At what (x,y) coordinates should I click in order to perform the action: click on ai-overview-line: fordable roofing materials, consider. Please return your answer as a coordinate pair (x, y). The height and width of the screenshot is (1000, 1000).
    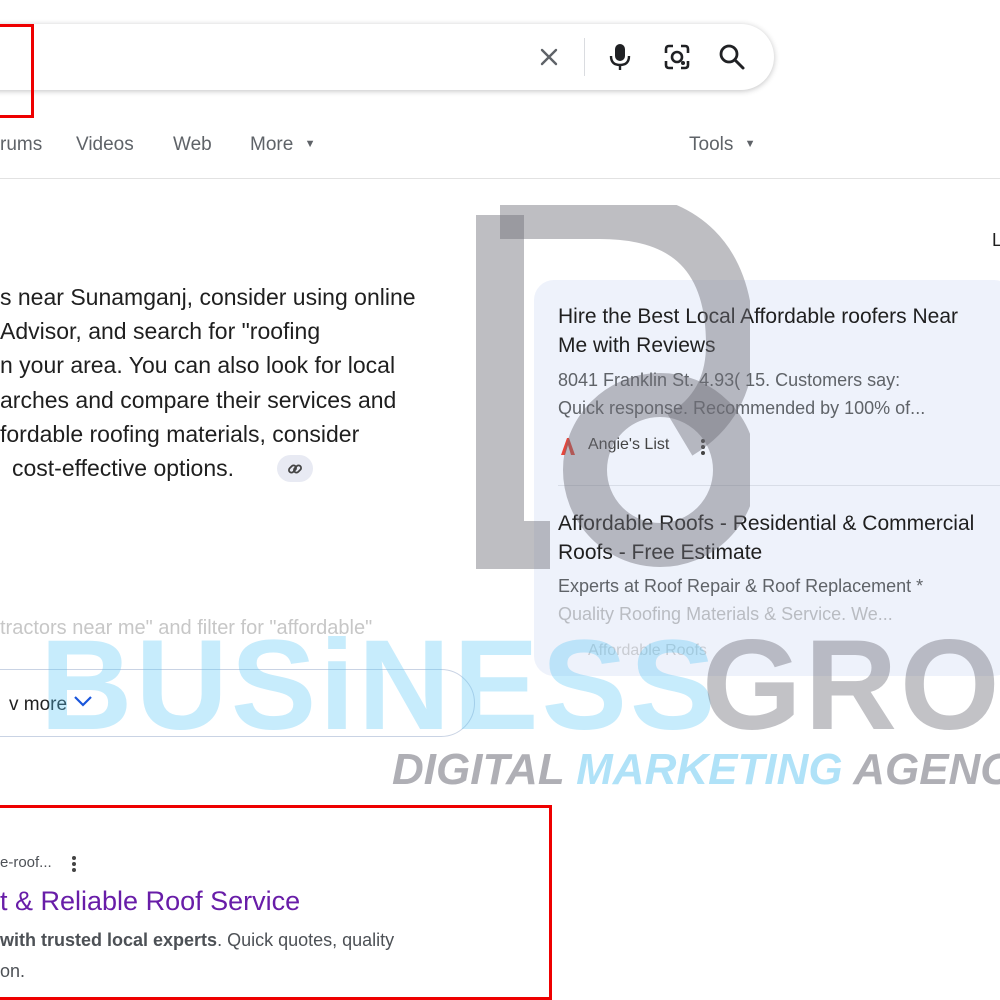
    Looking at the image, I should click on (180, 434).